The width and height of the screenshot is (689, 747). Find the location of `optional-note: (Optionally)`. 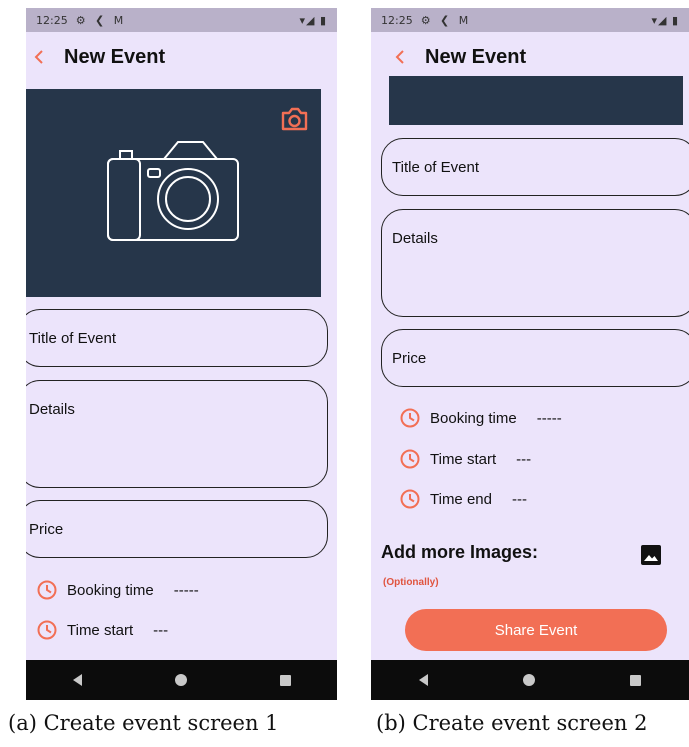

optional-note: (Optionally) is located at coordinates (411, 582).